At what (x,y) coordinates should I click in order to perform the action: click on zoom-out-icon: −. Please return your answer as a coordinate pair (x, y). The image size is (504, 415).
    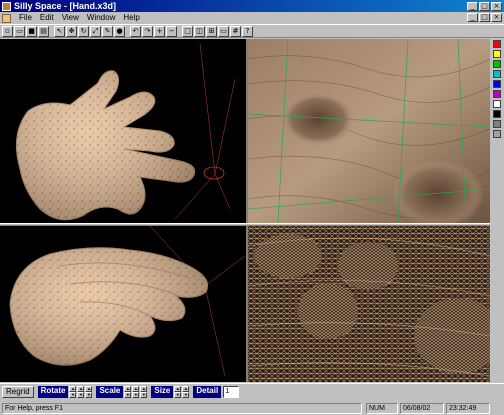
    Looking at the image, I should click on (171, 31).